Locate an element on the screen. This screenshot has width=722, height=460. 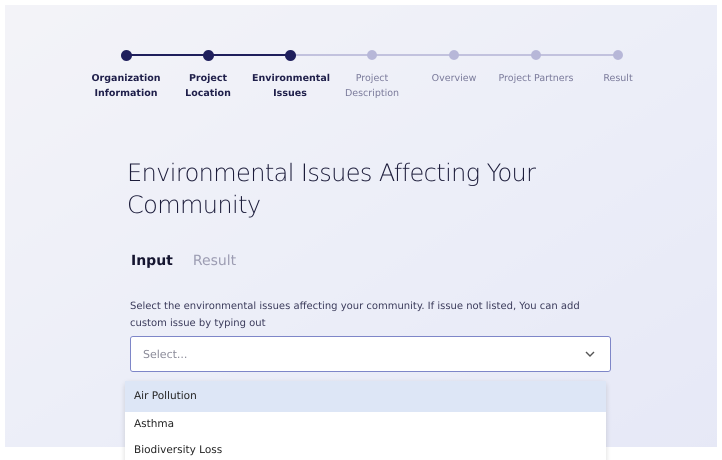
dropdown-option: Air Pollution is located at coordinates (365, 396).